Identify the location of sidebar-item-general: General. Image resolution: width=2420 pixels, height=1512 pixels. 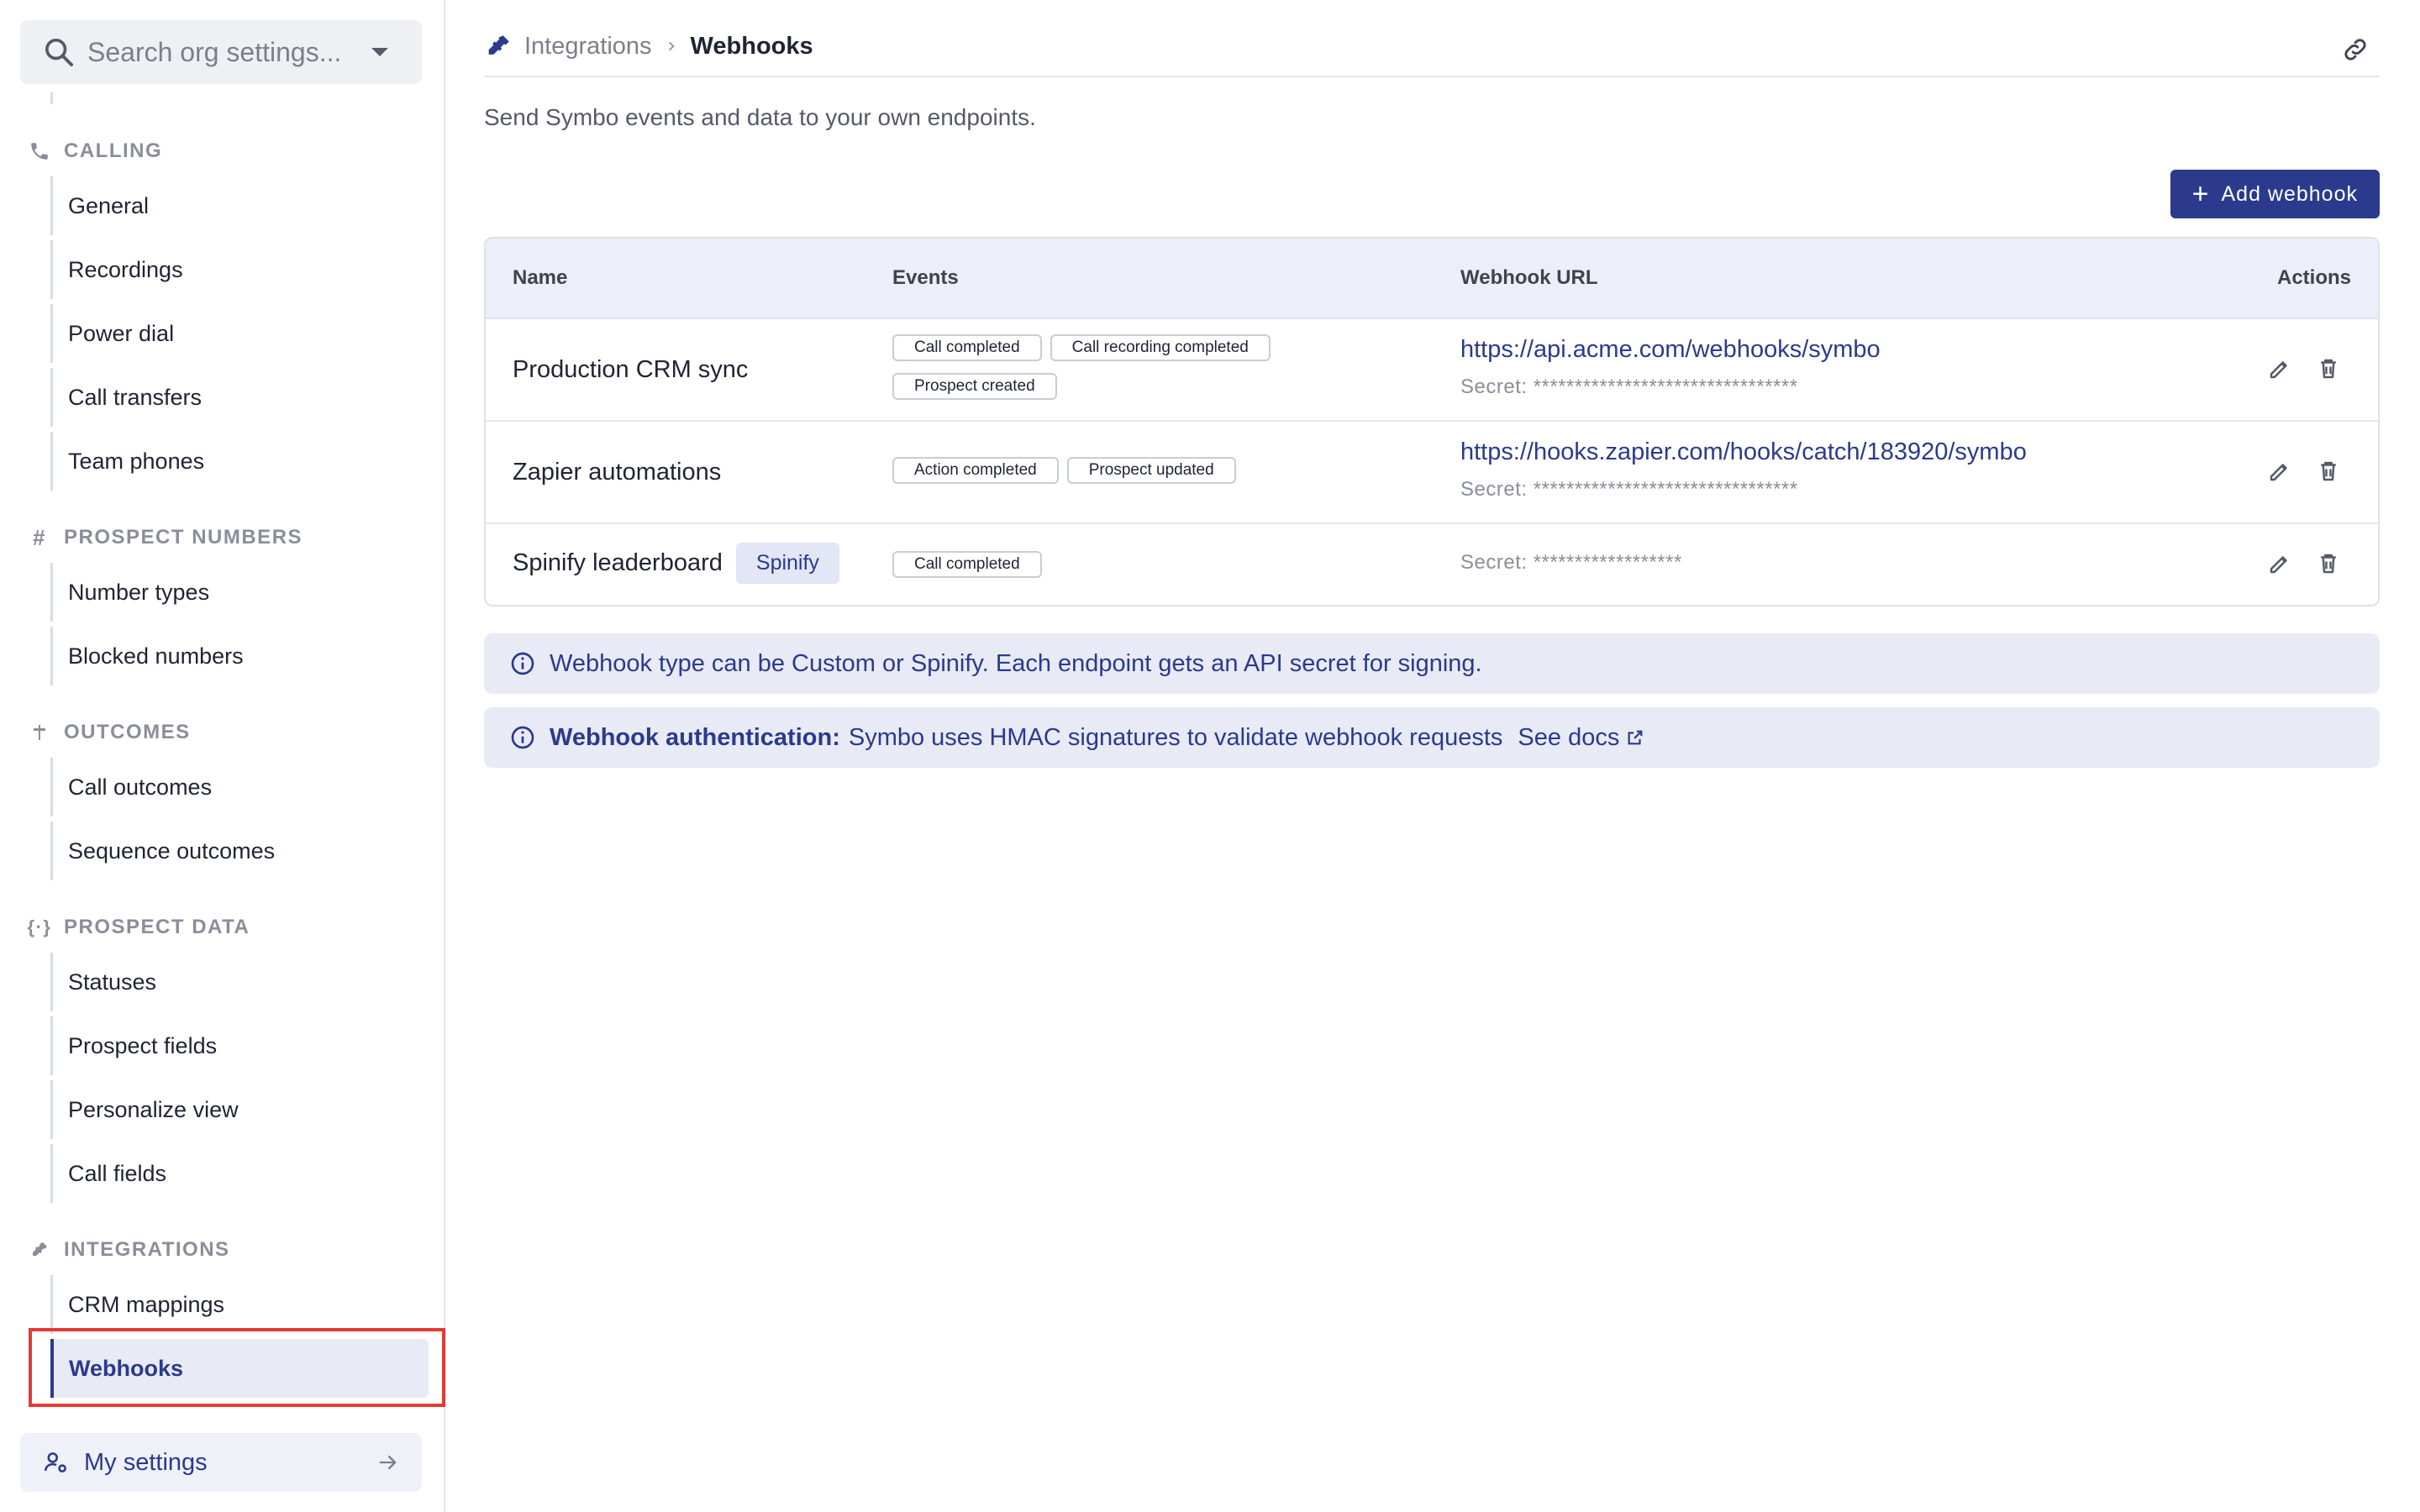
(240, 205).